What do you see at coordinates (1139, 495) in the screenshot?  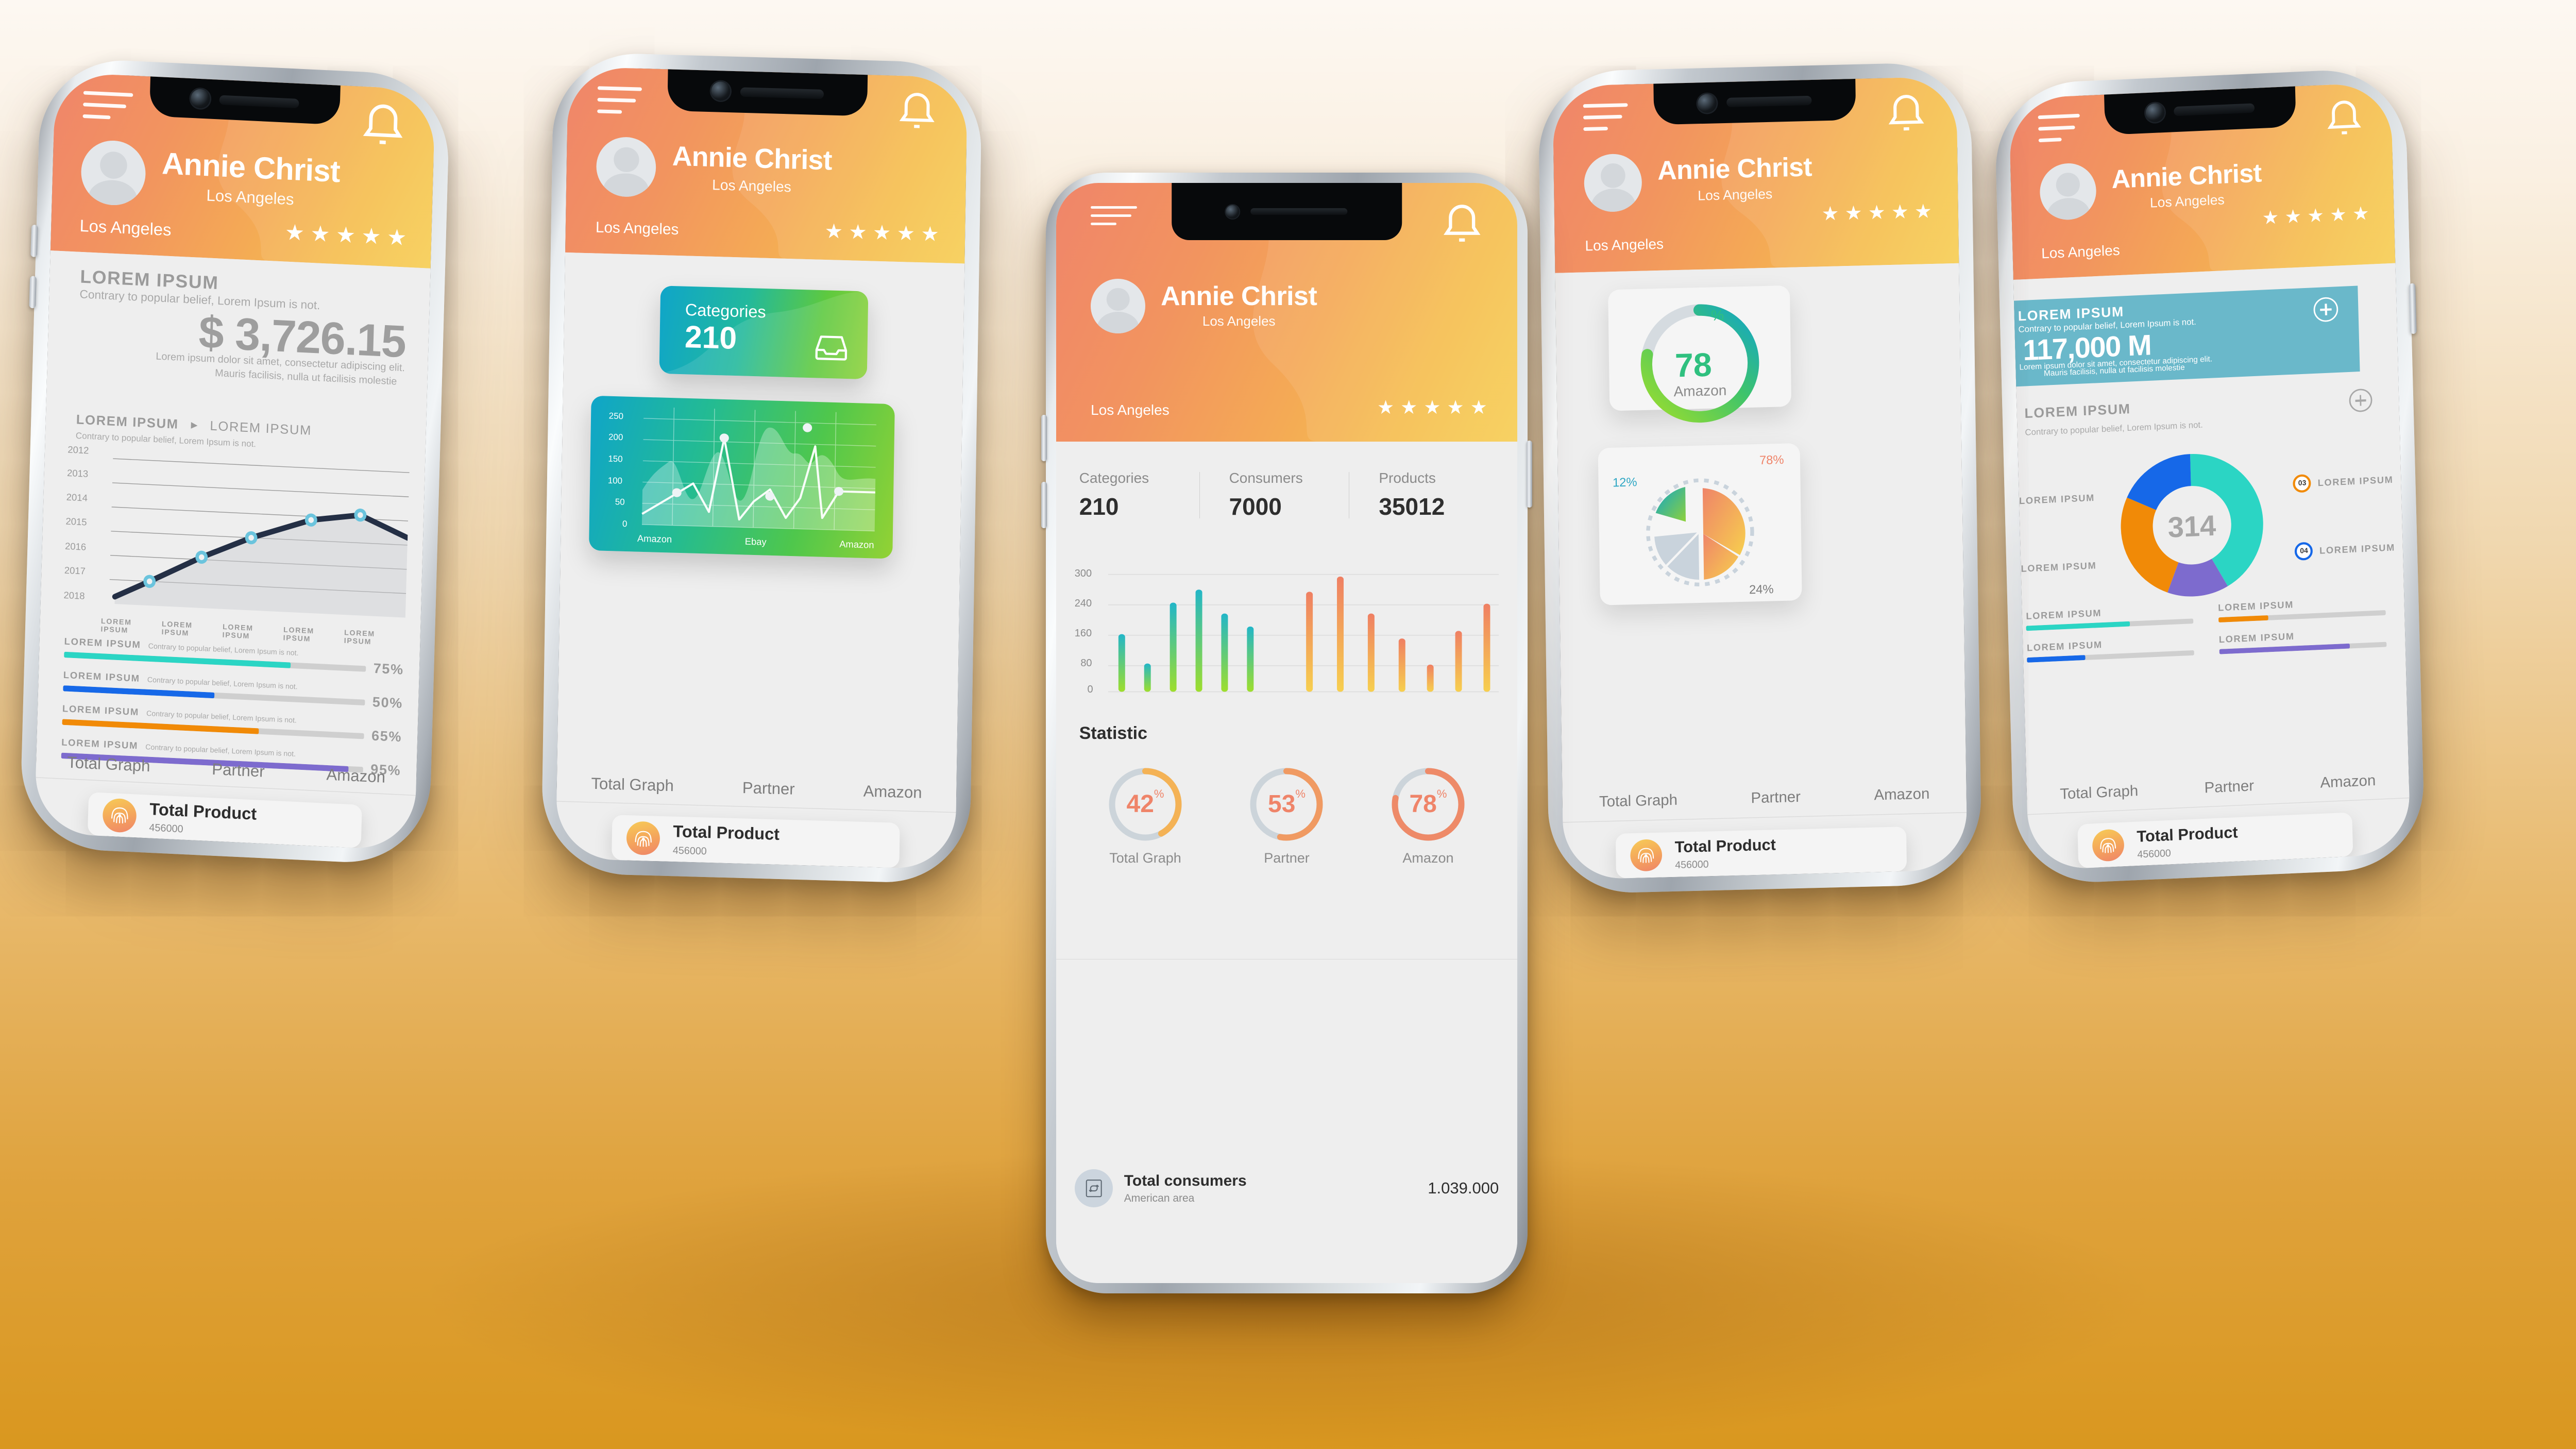 I see `stat-cell: Categories 210` at bounding box center [1139, 495].